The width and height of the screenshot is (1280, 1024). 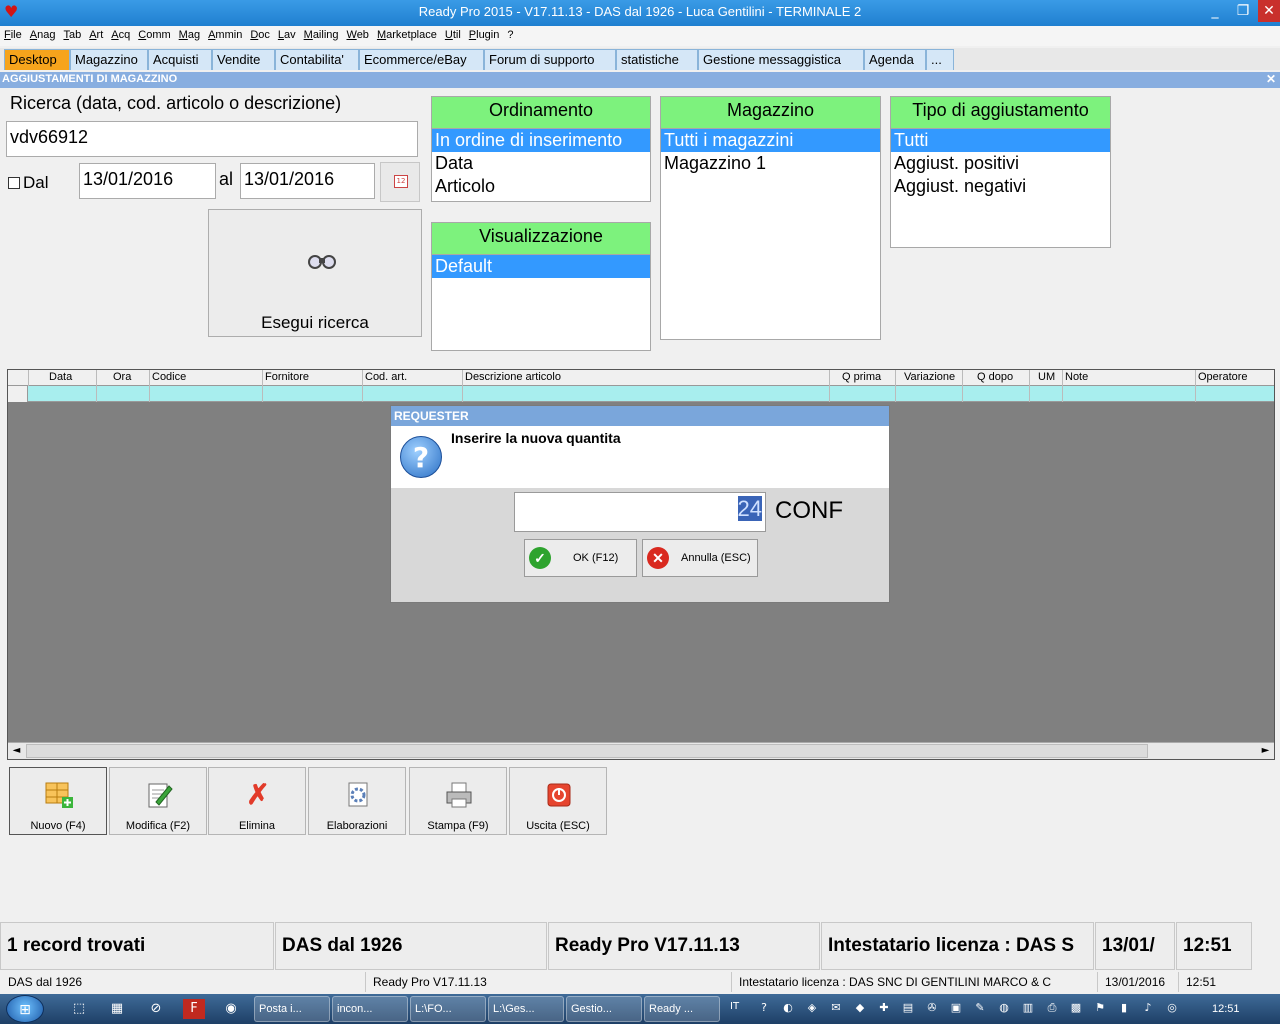 I want to click on start-button: ⊞, so click(x=25, y=1009).